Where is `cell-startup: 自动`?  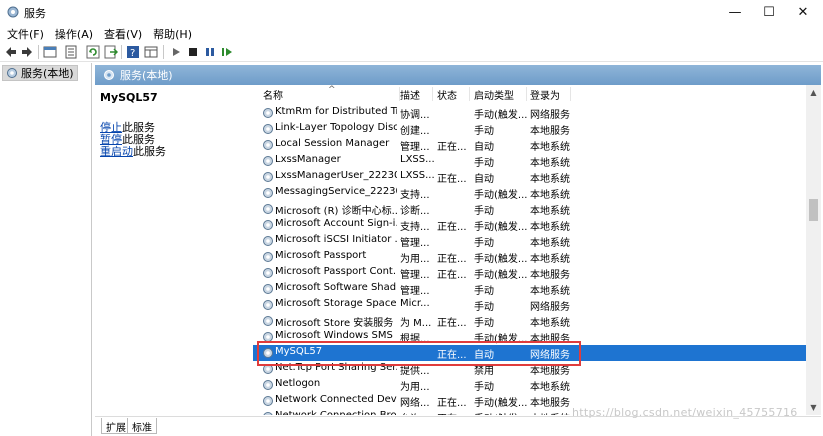
cell-startup: 自动 is located at coordinates (484, 179).